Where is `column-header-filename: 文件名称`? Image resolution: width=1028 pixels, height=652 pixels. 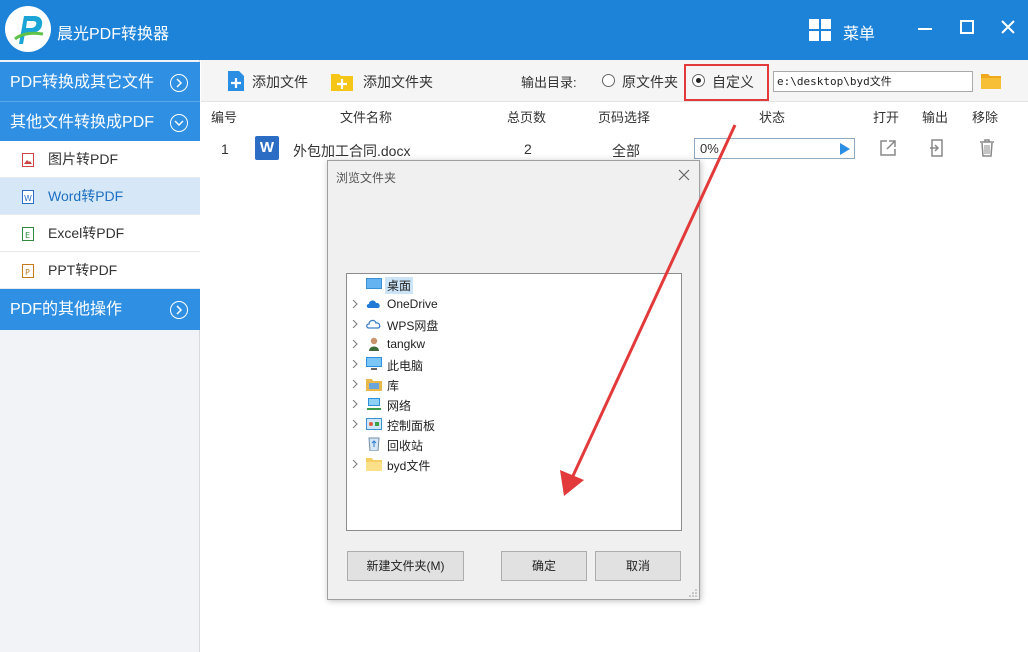 column-header-filename: 文件名称 is located at coordinates (366, 117).